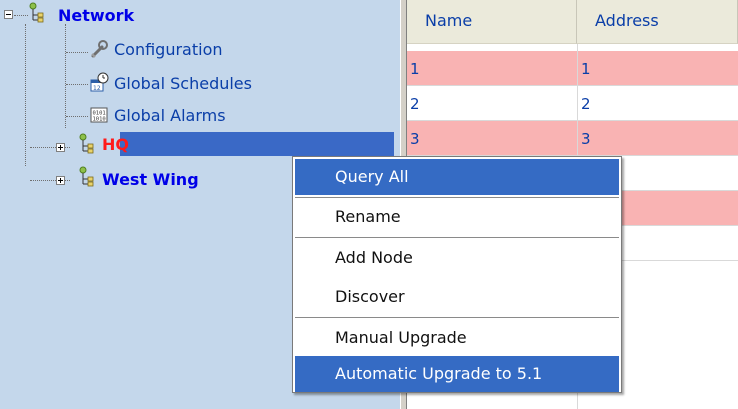 This screenshot has width=738, height=409. Describe the element at coordinates (572, 103) in the screenshot. I see `table-row: 2 2` at that location.